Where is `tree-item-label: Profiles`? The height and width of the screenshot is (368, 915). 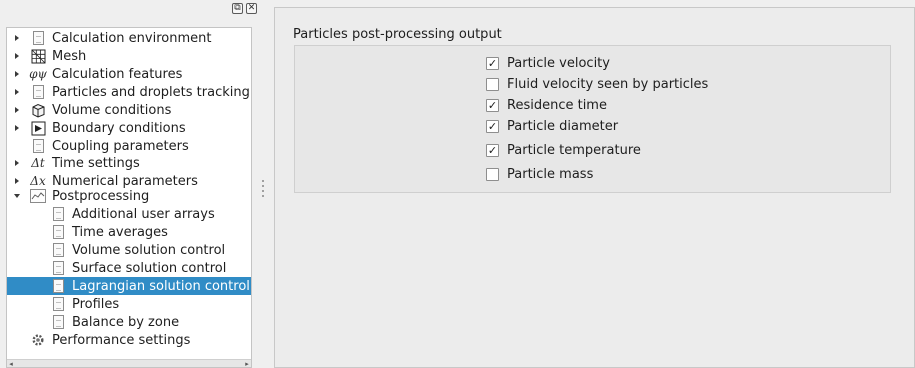
tree-item-label: Profiles is located at coordinates (96, 304).